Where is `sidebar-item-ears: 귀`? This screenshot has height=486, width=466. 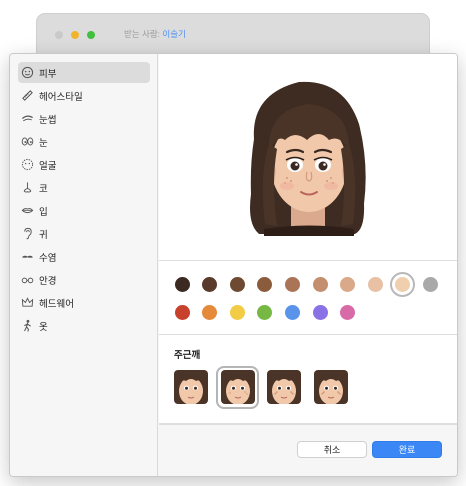
sidebar-item-ears: 귀 is located at coordinates (84, 233).